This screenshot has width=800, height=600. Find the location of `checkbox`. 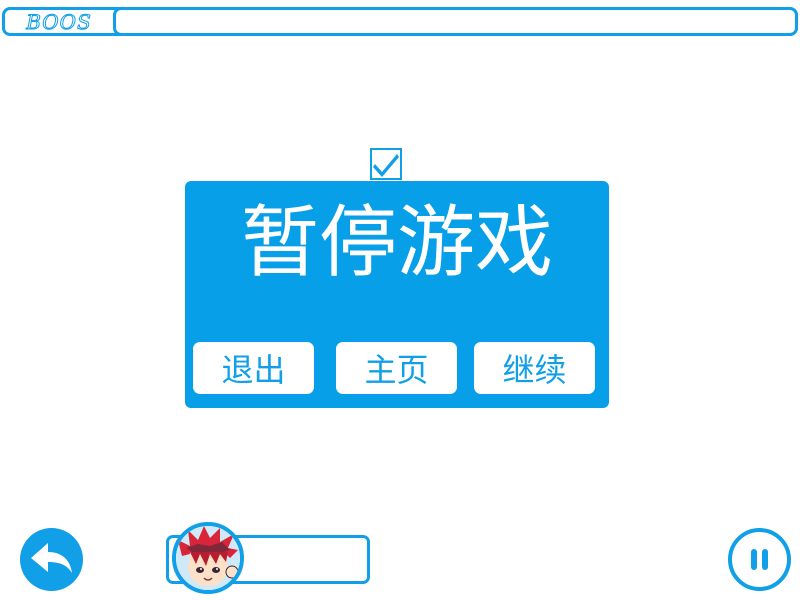

checkbox is located at coordinates (386, 164).